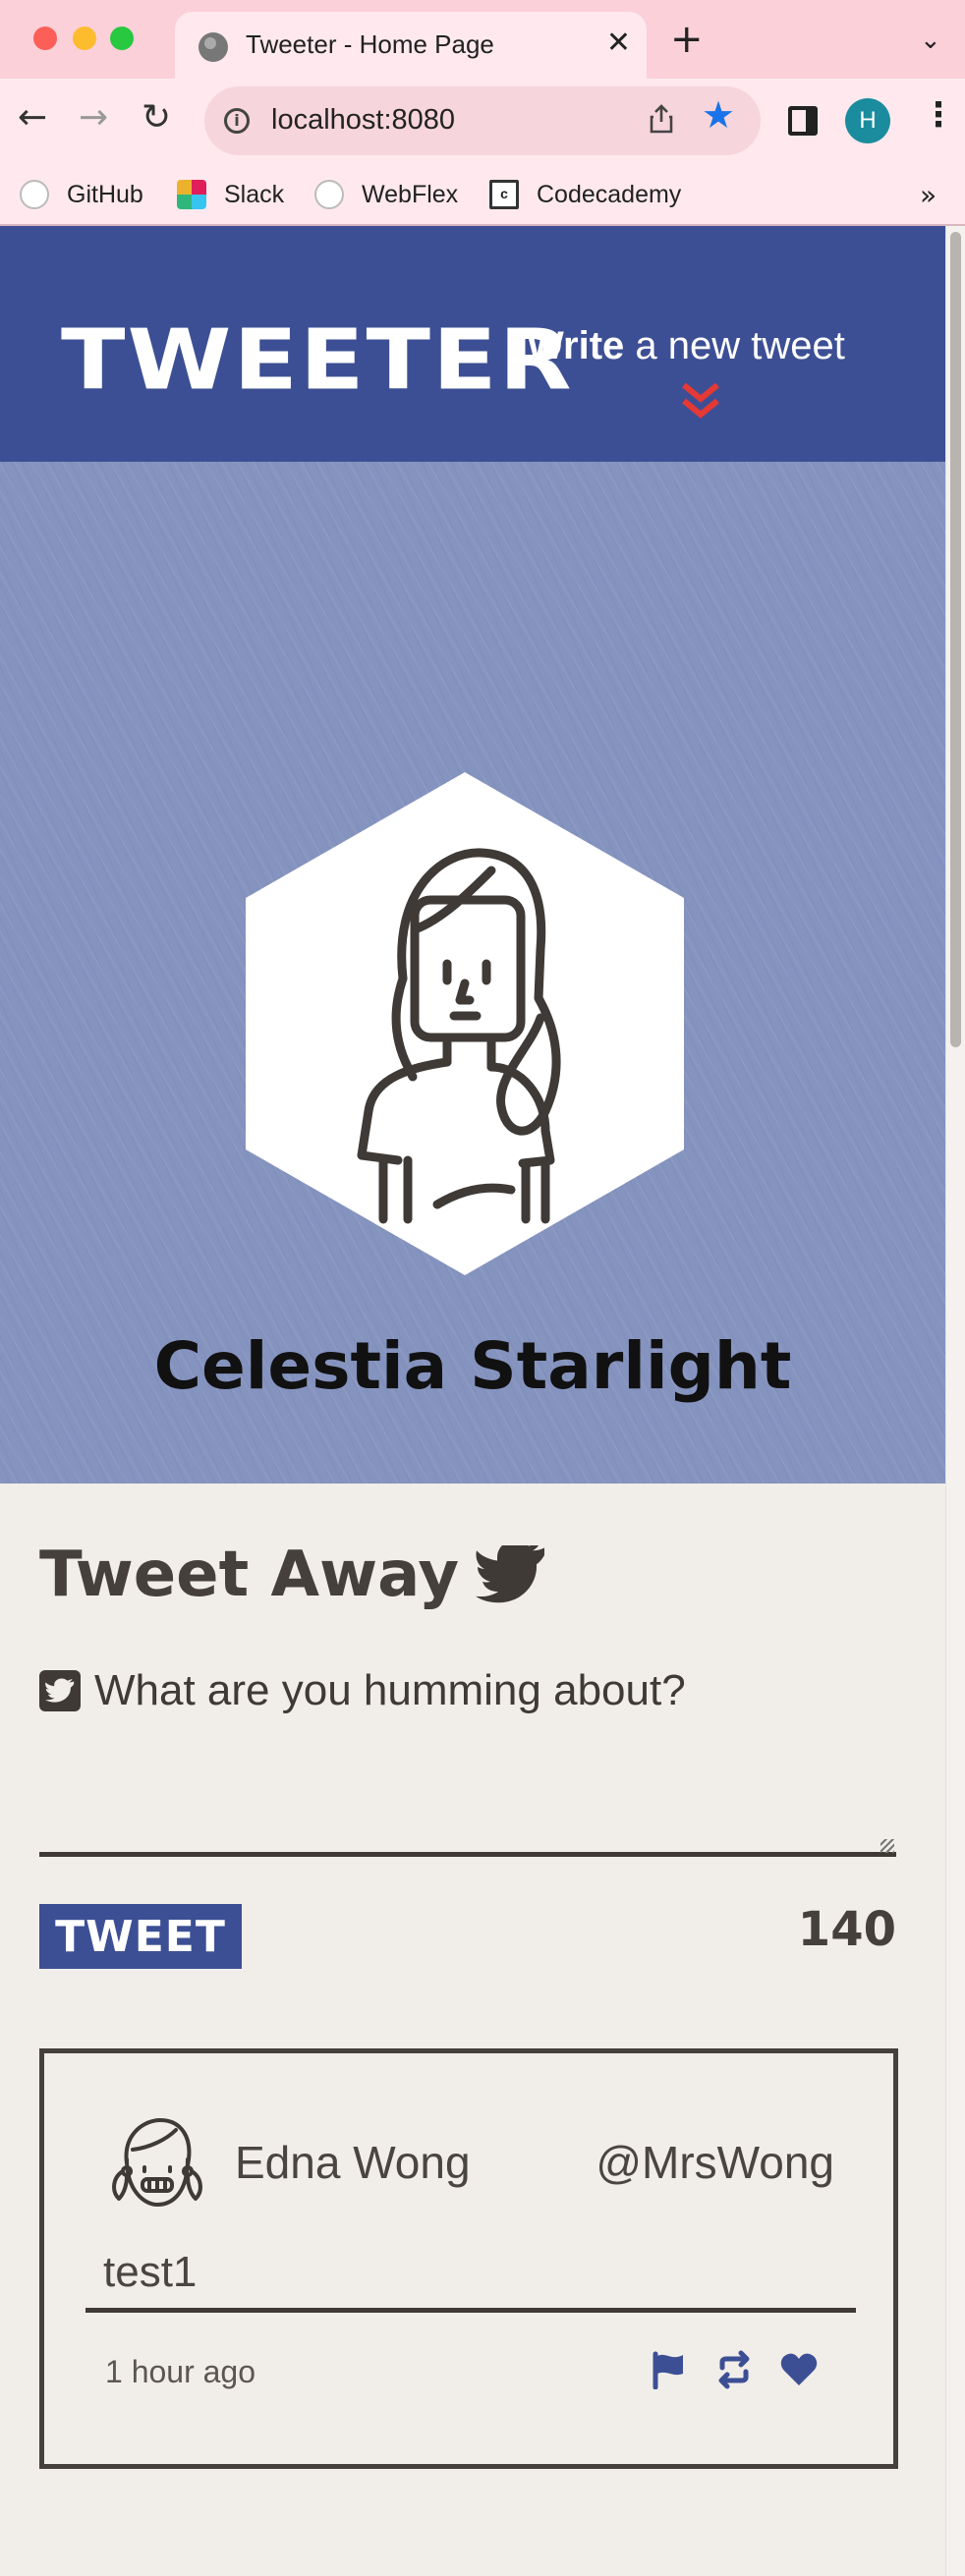 The height and width of the screenshot is (2576, 965). I want to click on double-chevron-down-icon, so click(700, 400).